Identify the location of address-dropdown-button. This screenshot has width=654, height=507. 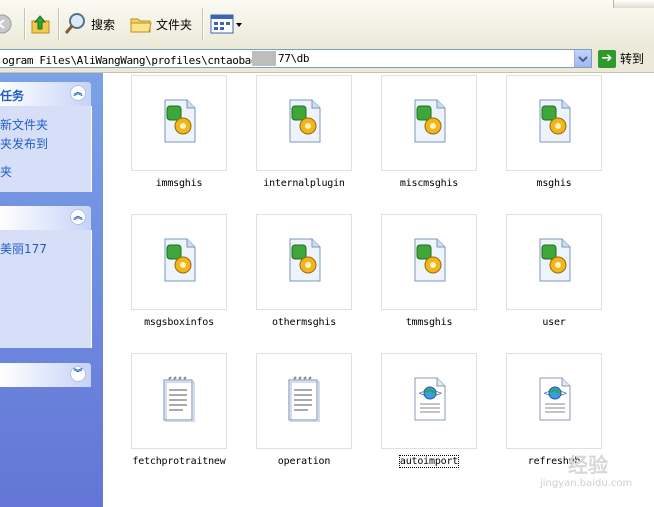
(582, 58).